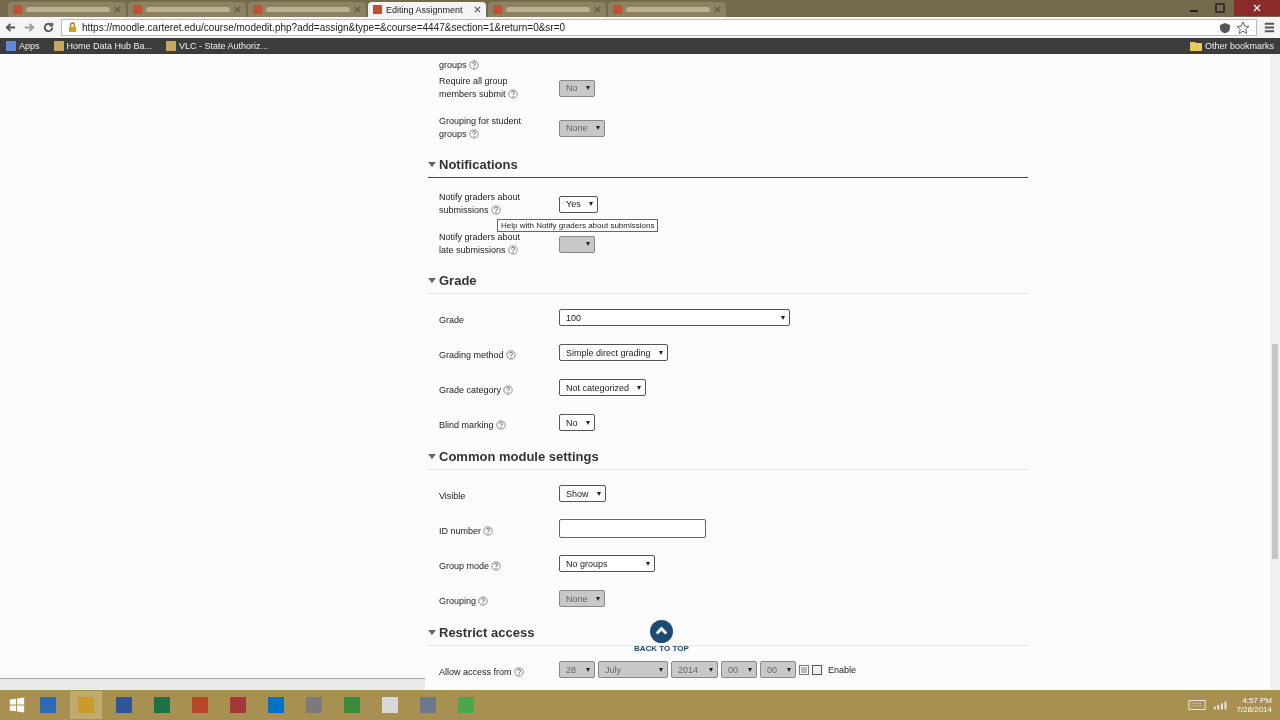  Describe the element at coordinates (577, 422) in the screenshot. I see `dropdown: No` at that location.